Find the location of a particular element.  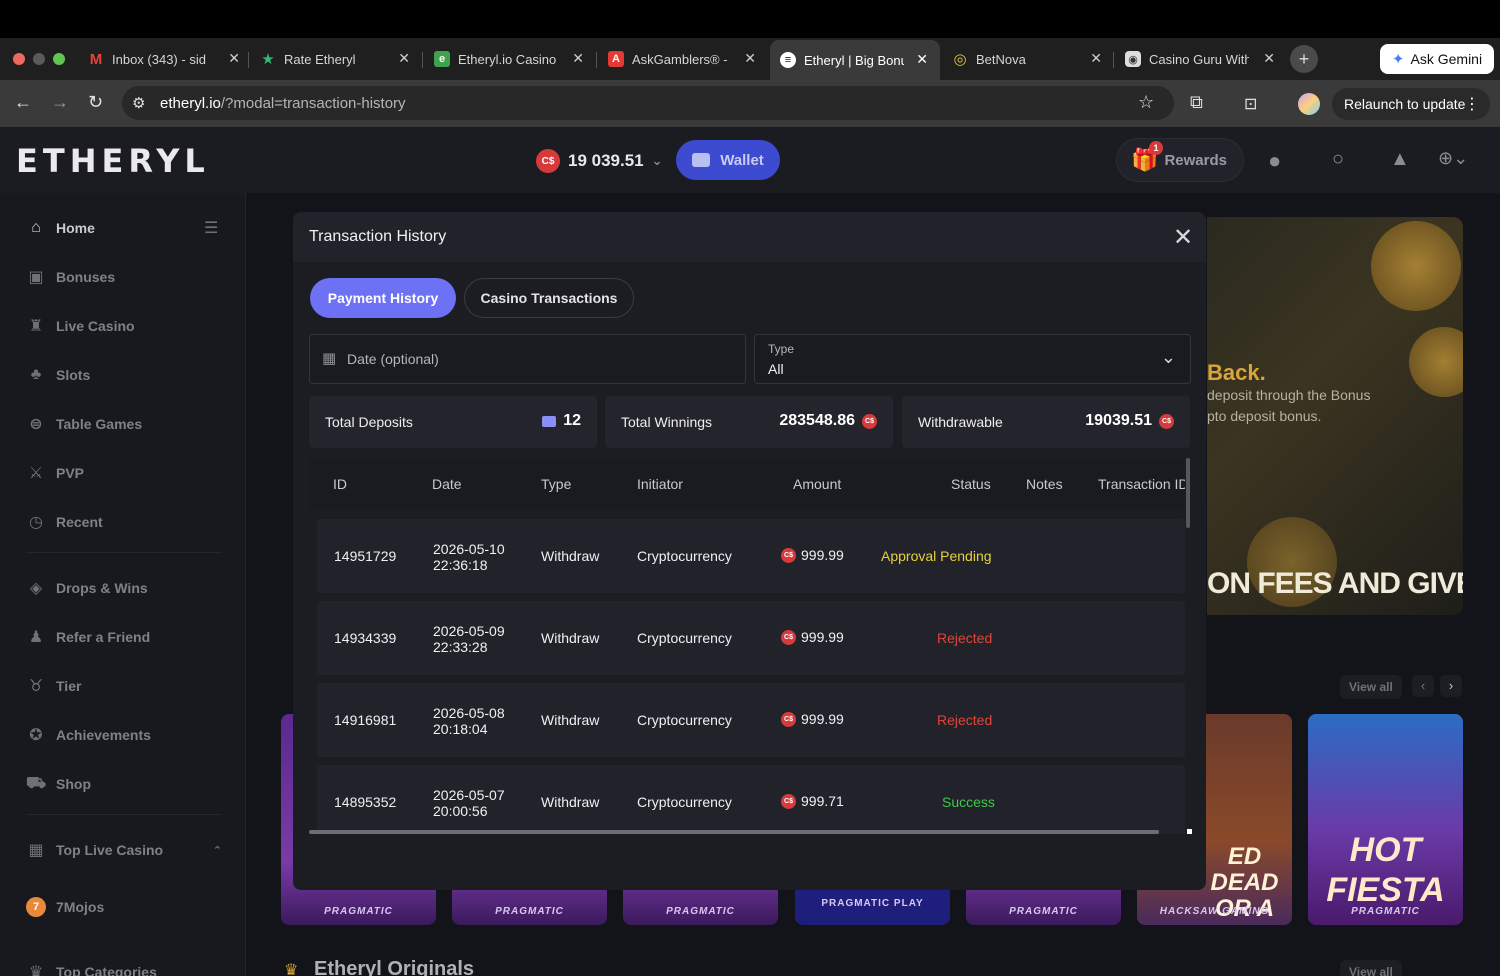

chevron-up-icon: ⌃ is located at coordinates (217, 850).